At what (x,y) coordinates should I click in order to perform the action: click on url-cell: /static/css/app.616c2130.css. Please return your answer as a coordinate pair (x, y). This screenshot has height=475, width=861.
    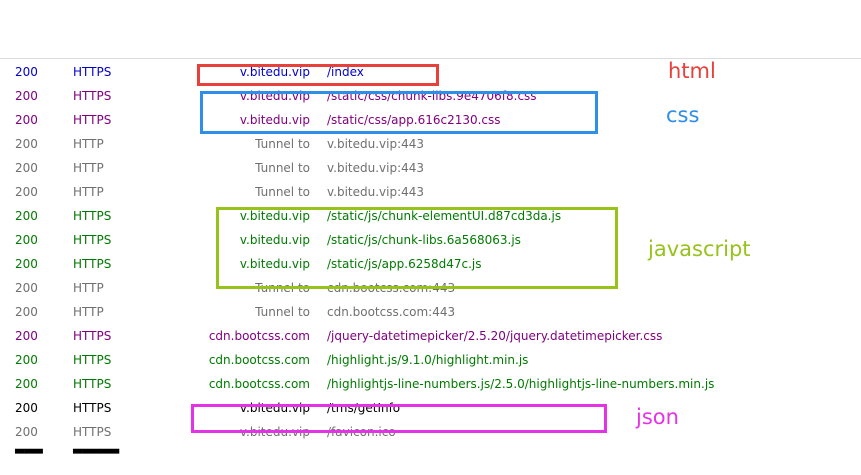
    Looking at the image, I should click on (414, 120).